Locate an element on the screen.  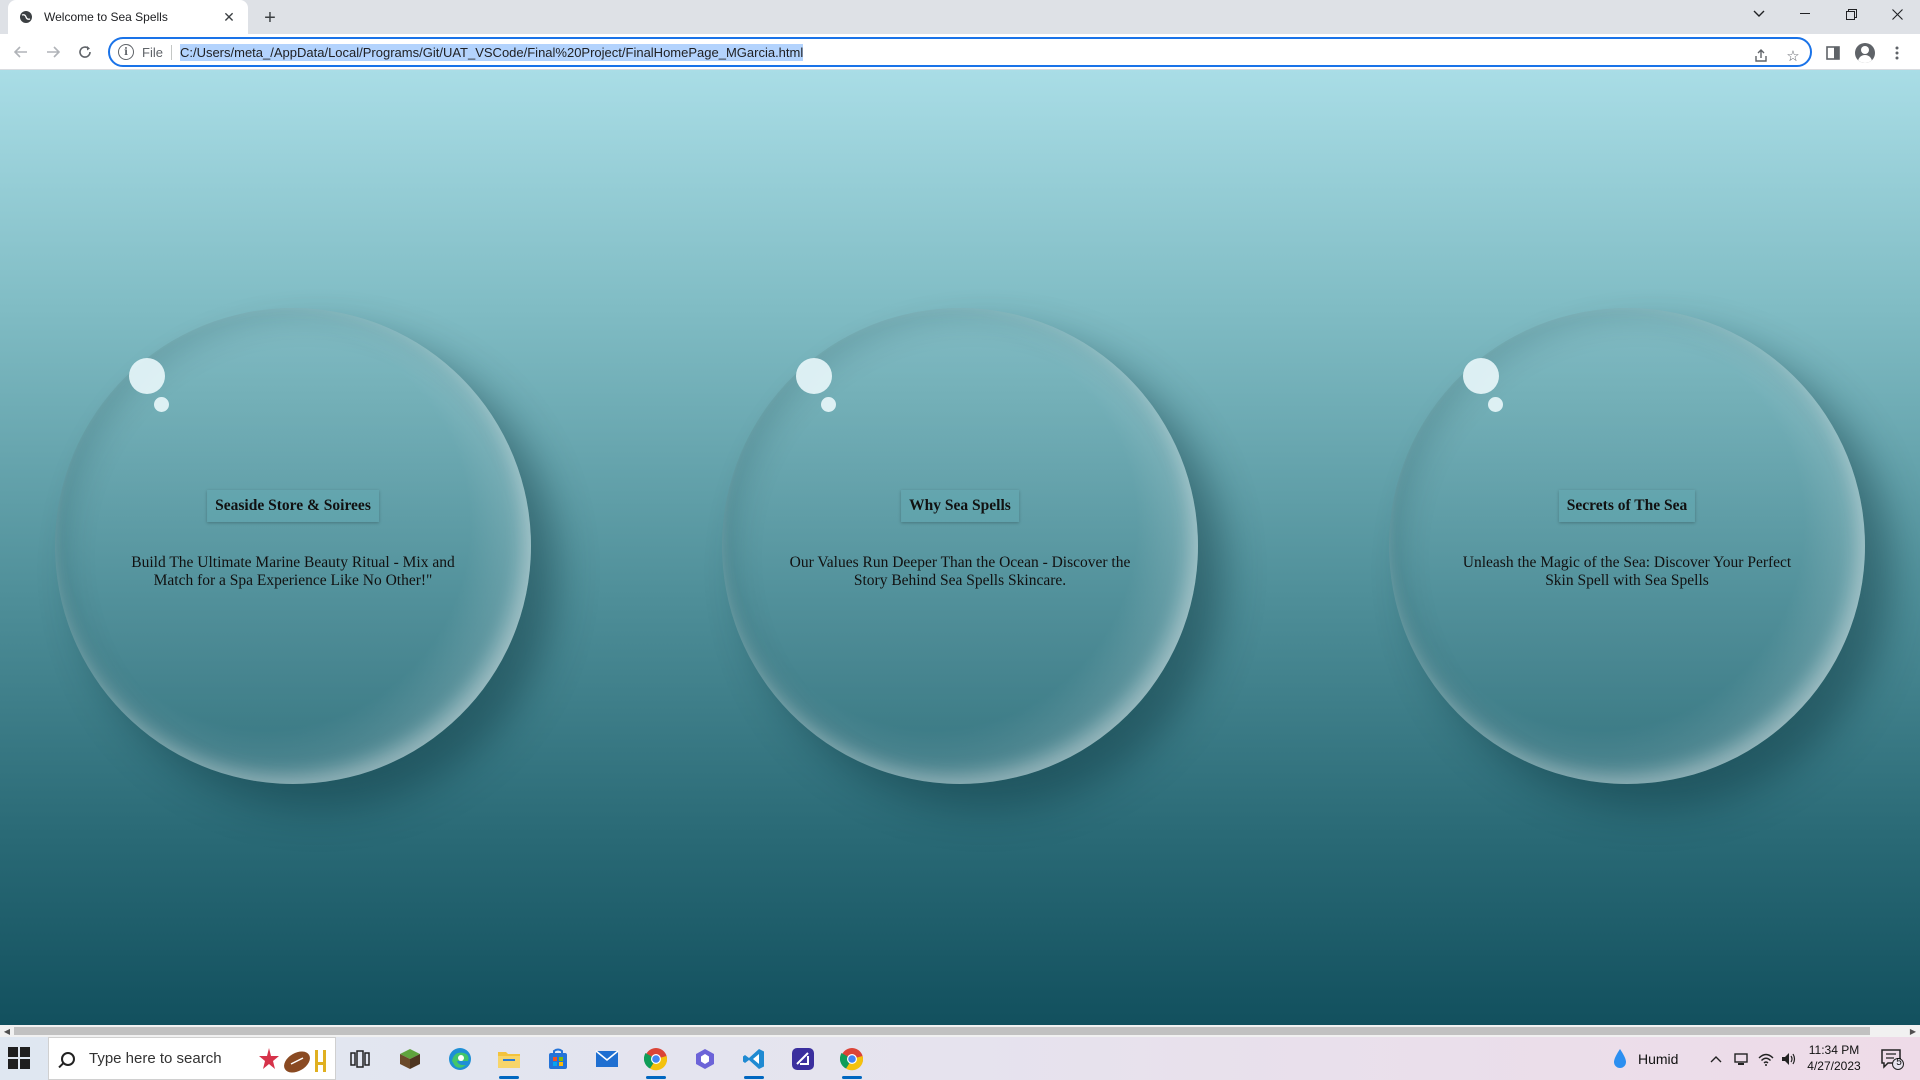
side-panel-icon is located at coordinates (1833, 53).